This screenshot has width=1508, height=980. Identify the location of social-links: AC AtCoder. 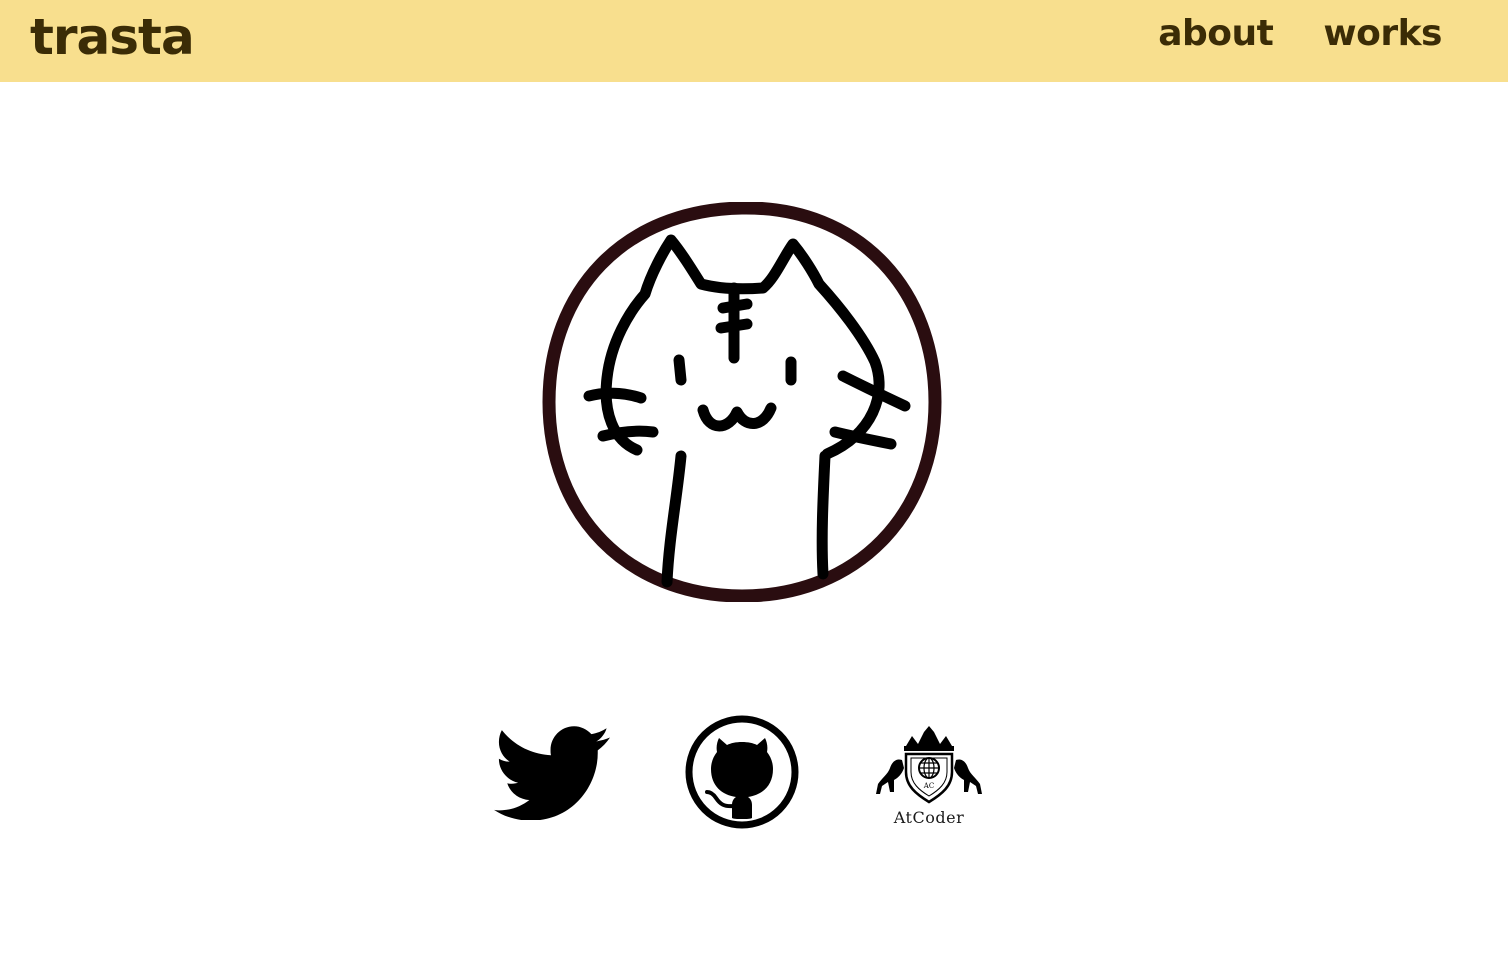
(754, 772).